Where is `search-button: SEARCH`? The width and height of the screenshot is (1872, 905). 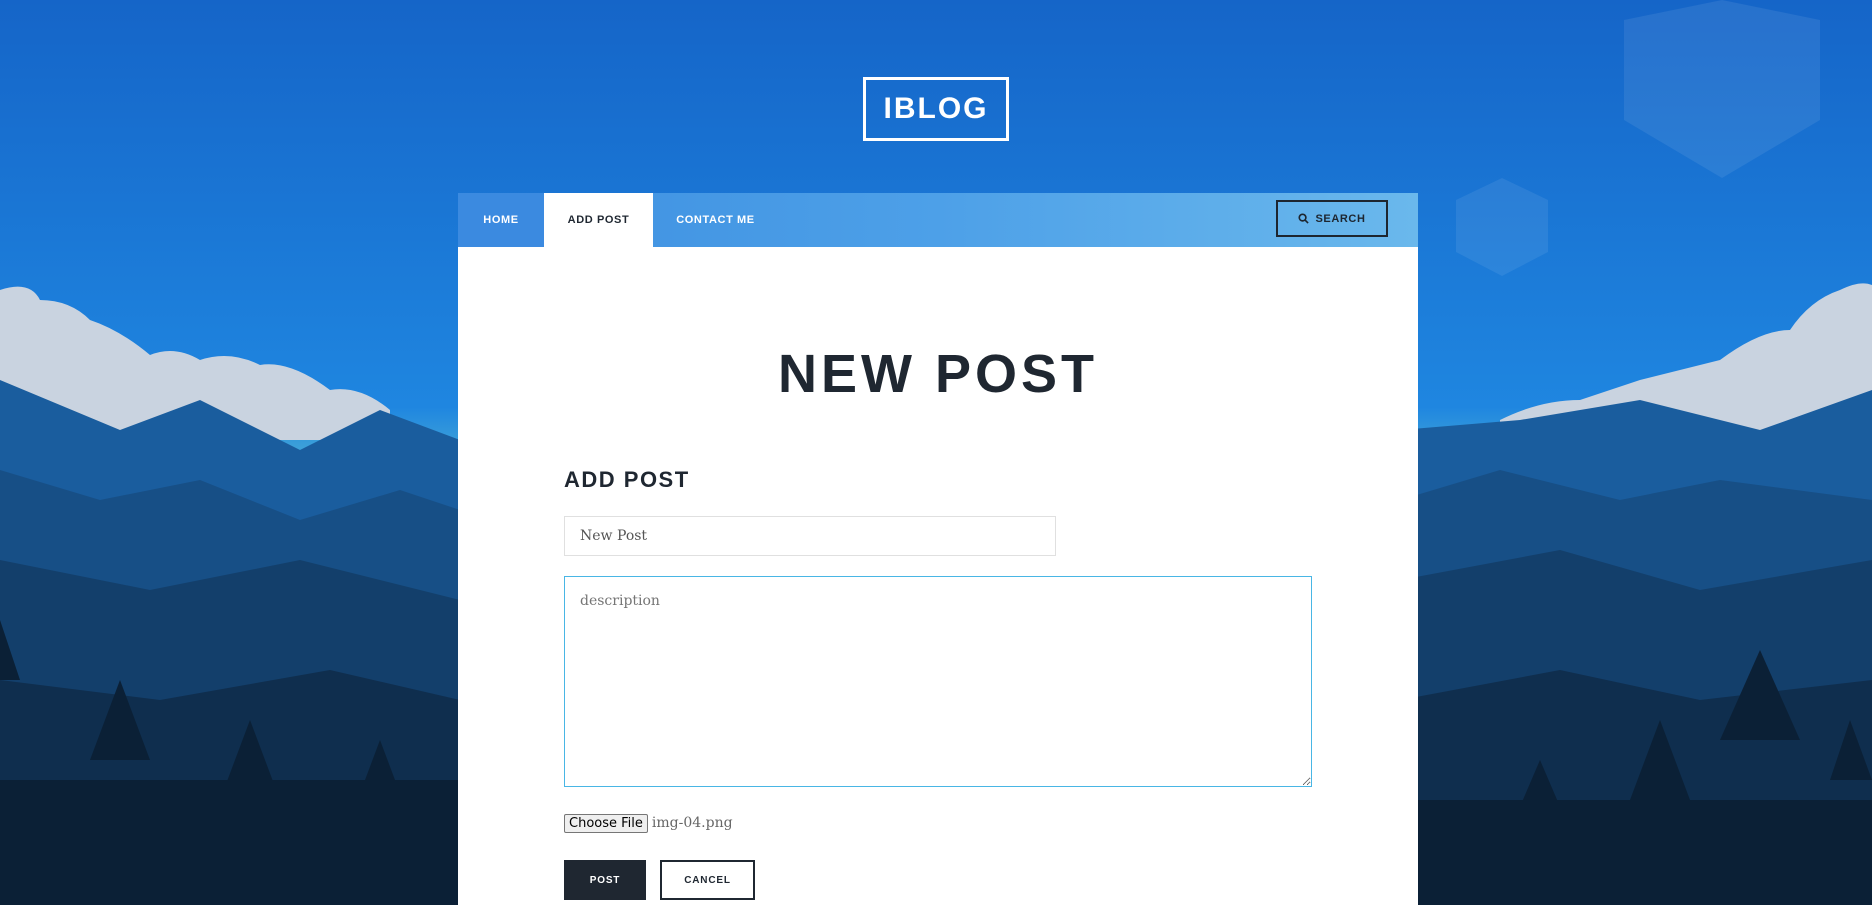 search-button: SEARCH is located at coordinates (1332, 218).